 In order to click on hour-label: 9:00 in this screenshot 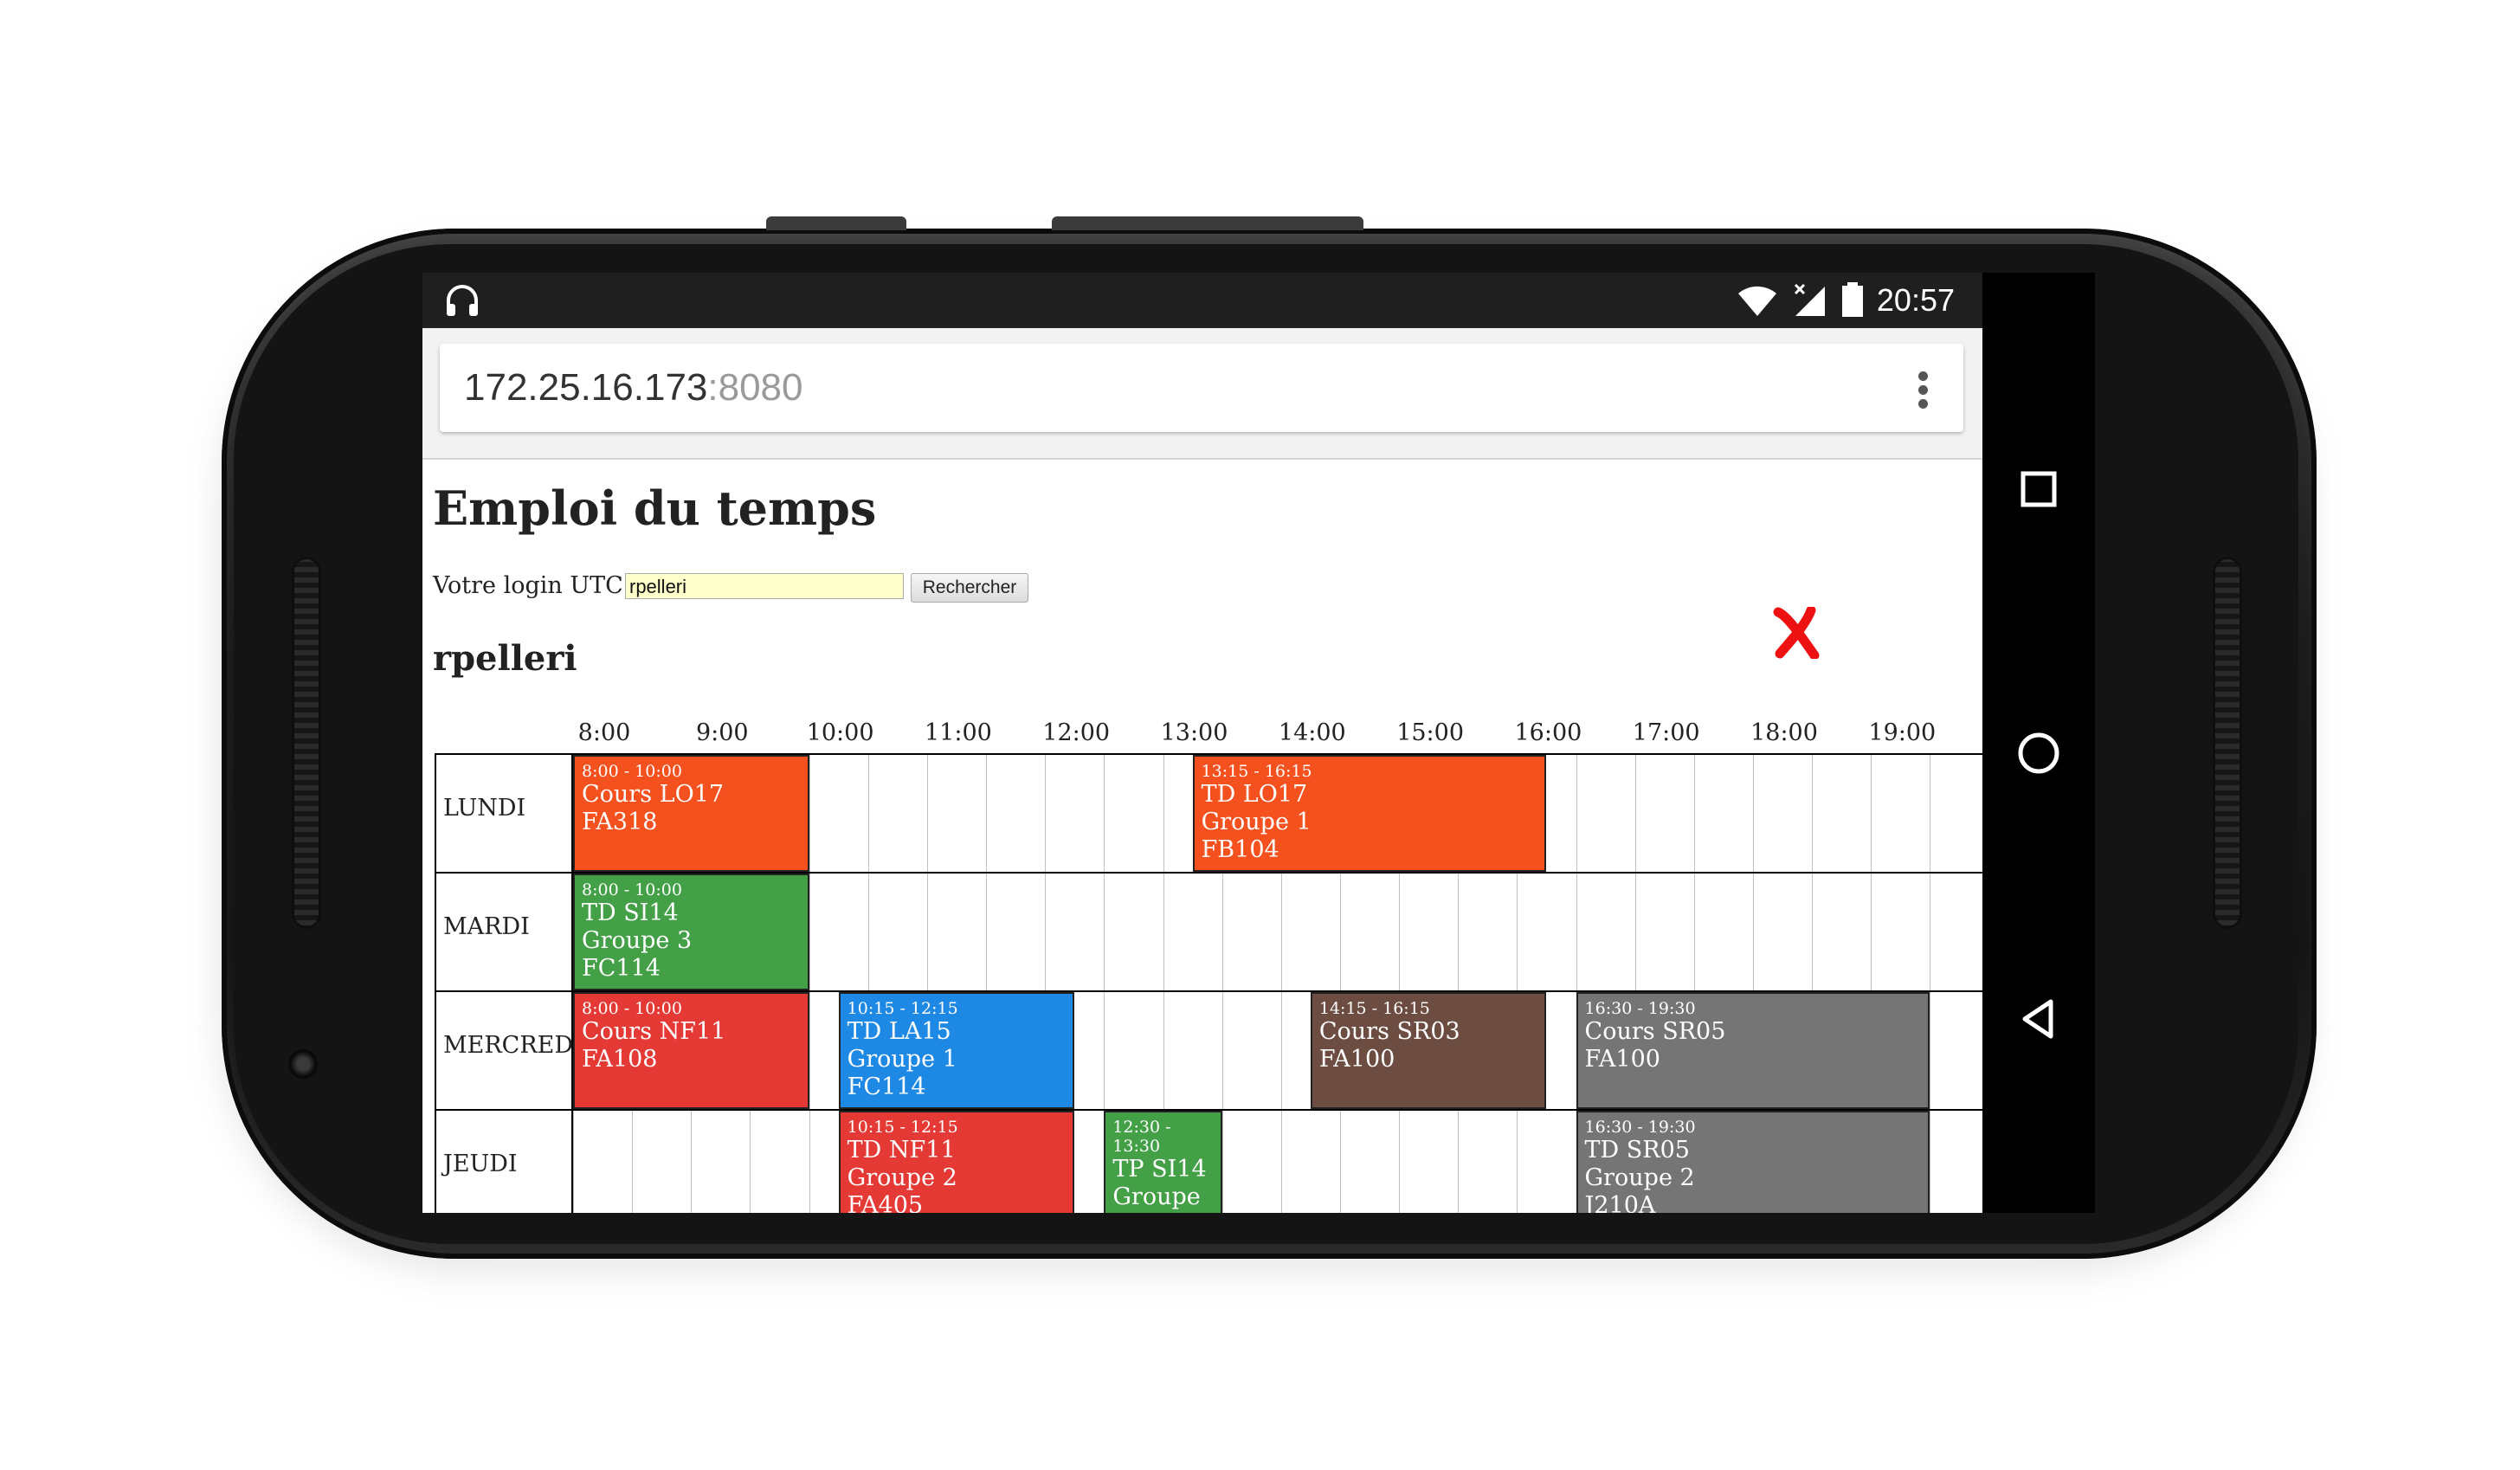, I will do `click(722, 733)`.